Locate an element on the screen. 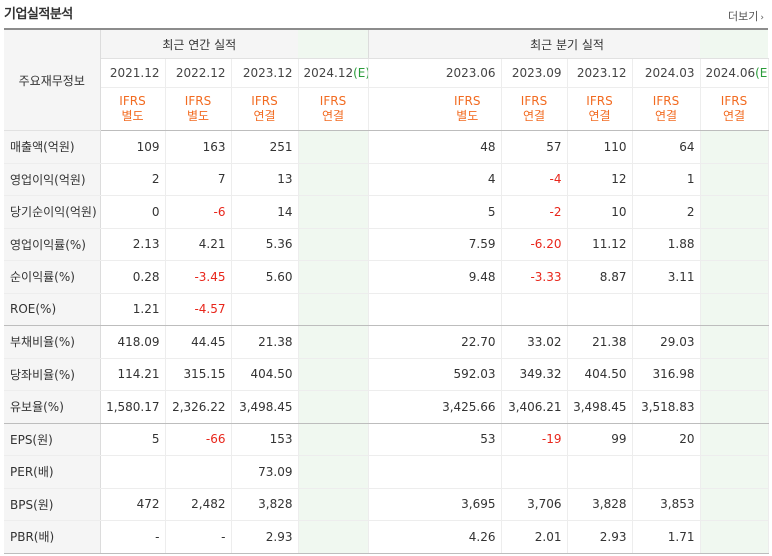 This screenshot has height=556, width=772. quarter-value-cell: 33.02 is located at coordinates (534, 342).